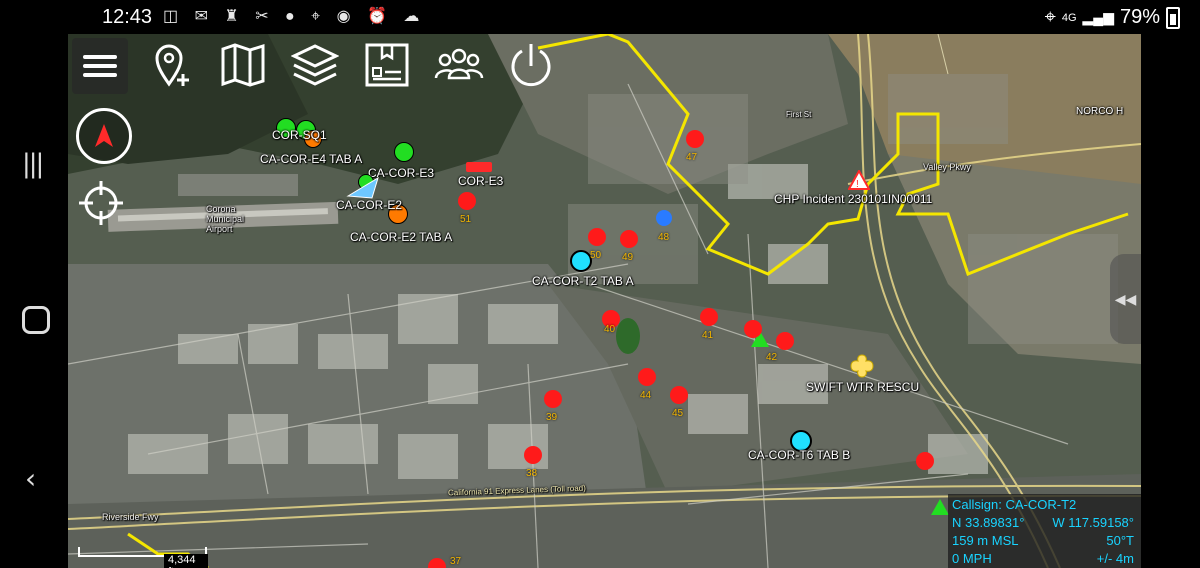 The image size is (1200, 568). What do you see at coordinates (404, 152) in the screenshot?
I see `marker-green` at bounding box center [404, 152].